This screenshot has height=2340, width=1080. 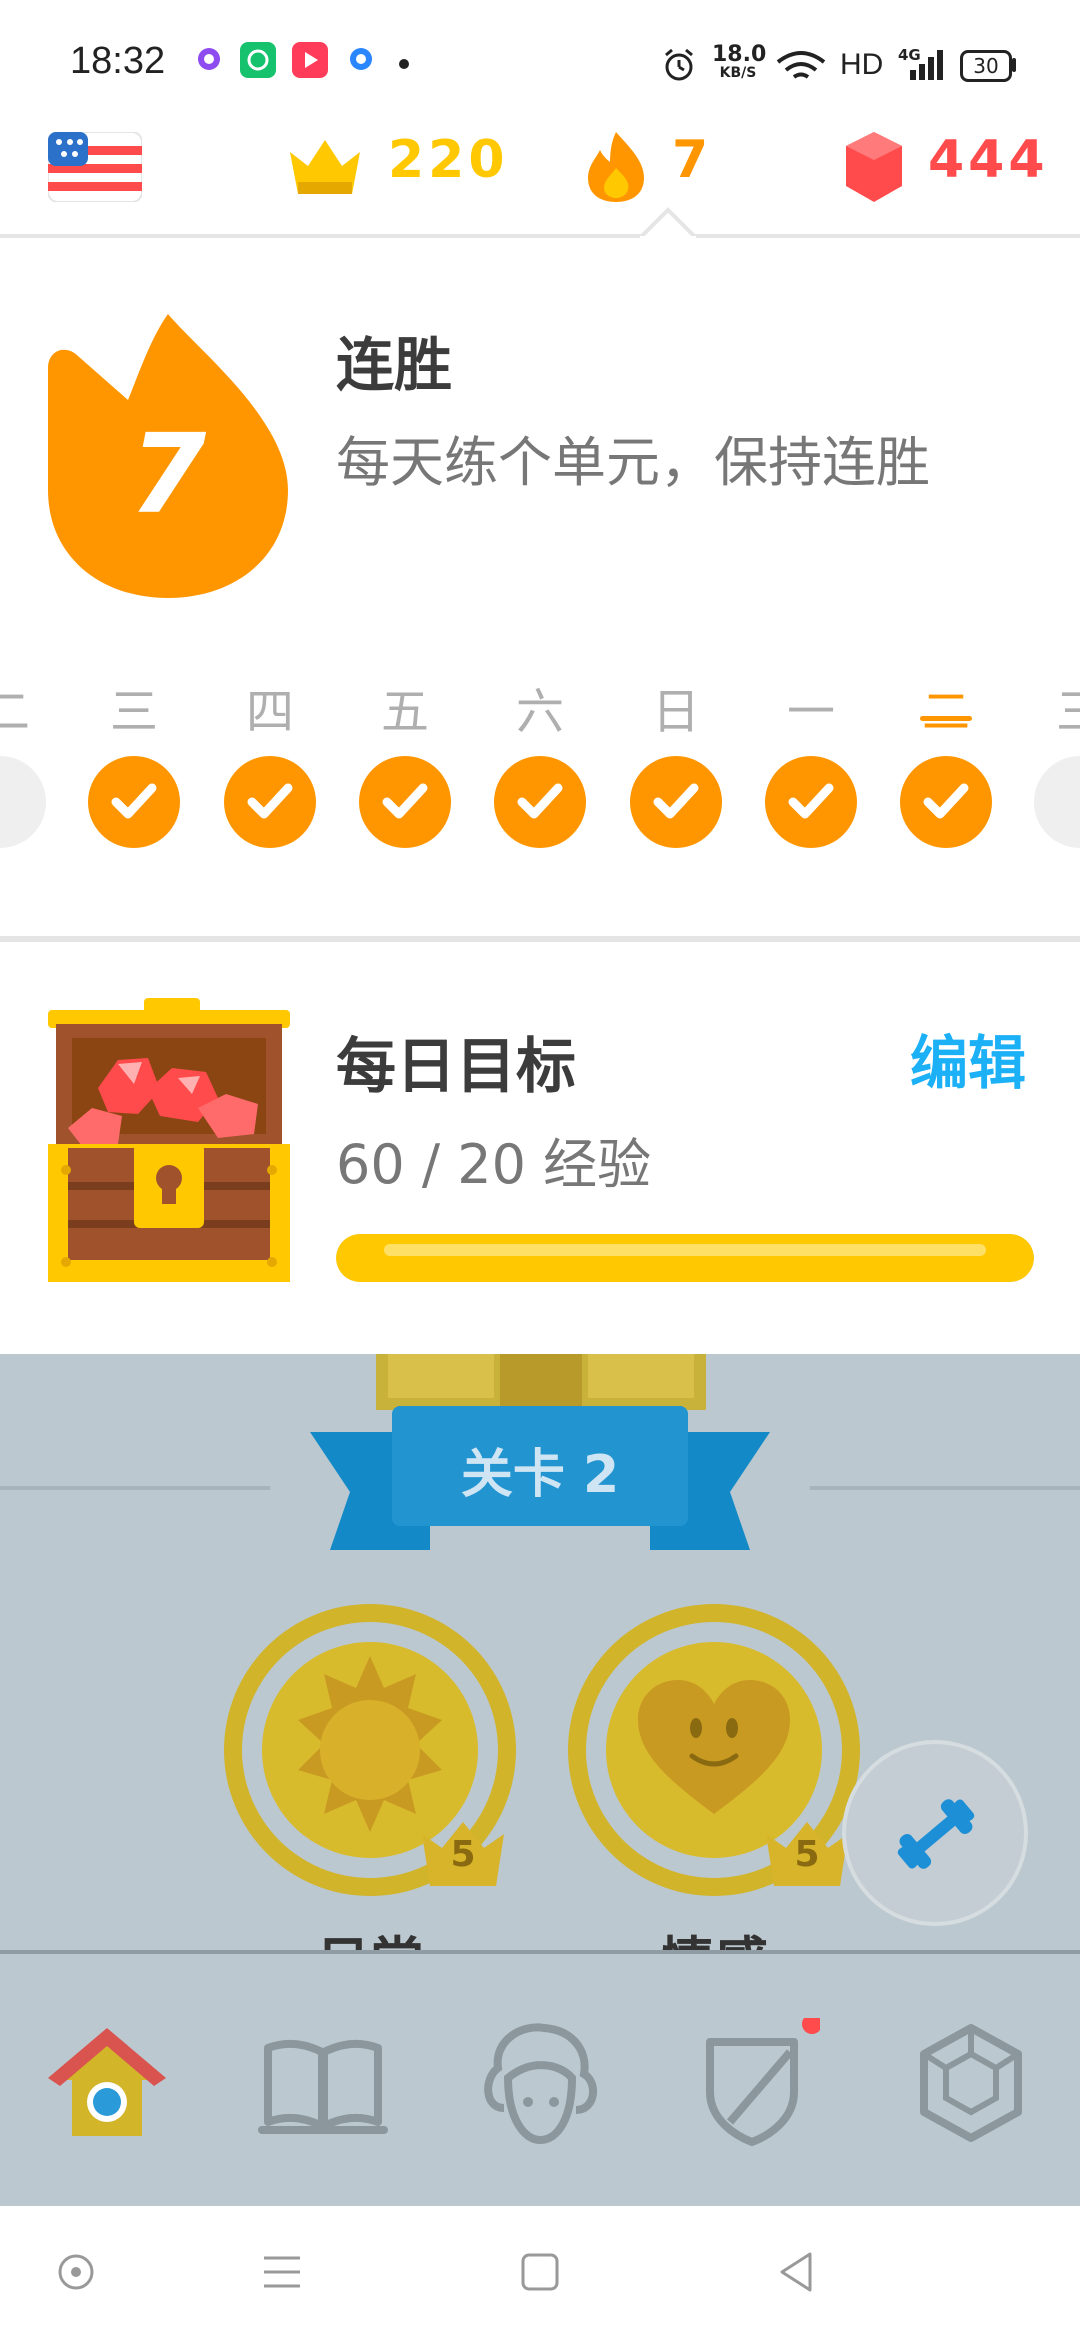 What do you see at coordinates (169, 1140) in the screenshot?
I see `treasure-chest-icon` at bounding box center [169, 1140].